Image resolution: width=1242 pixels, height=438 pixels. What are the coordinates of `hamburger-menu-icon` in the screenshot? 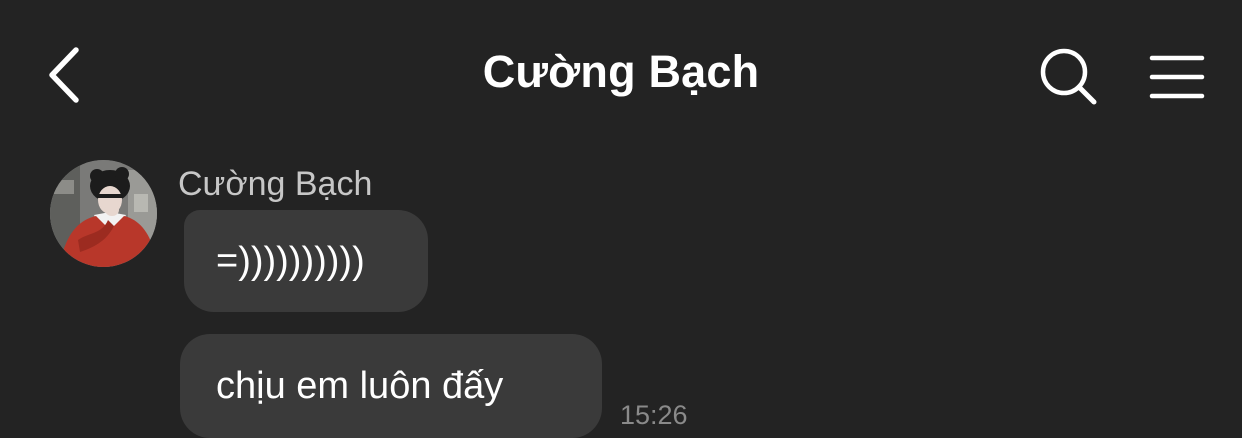 It's located at (1177, 77).